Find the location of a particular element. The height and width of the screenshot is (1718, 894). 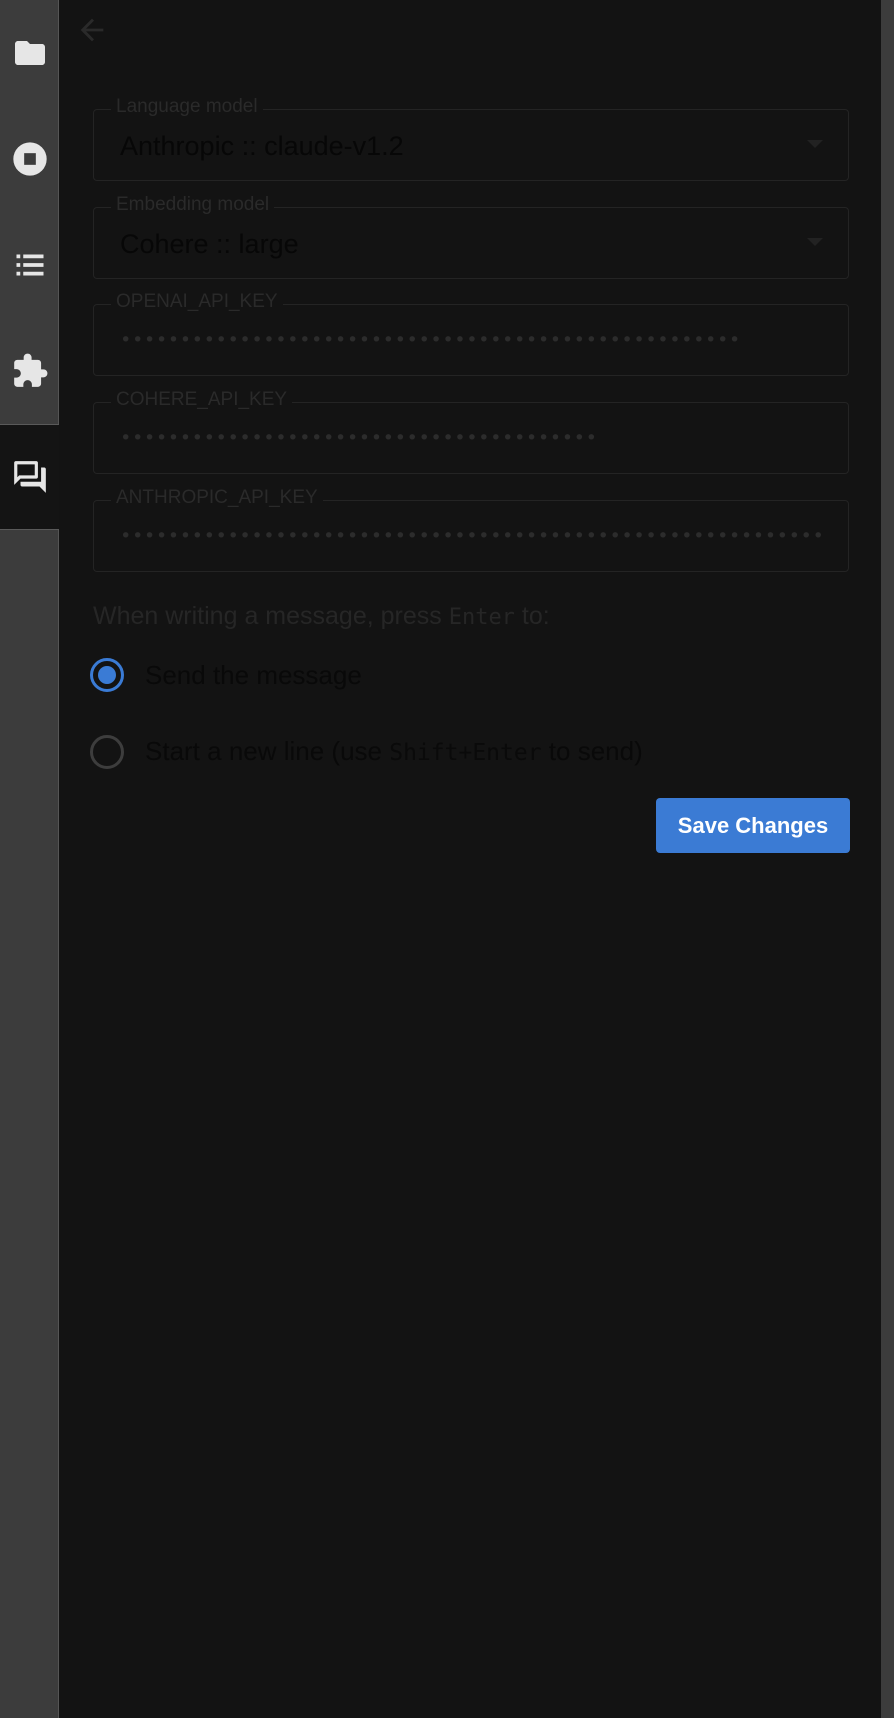

stop-circle-icon is located at coordinates (29, 159).